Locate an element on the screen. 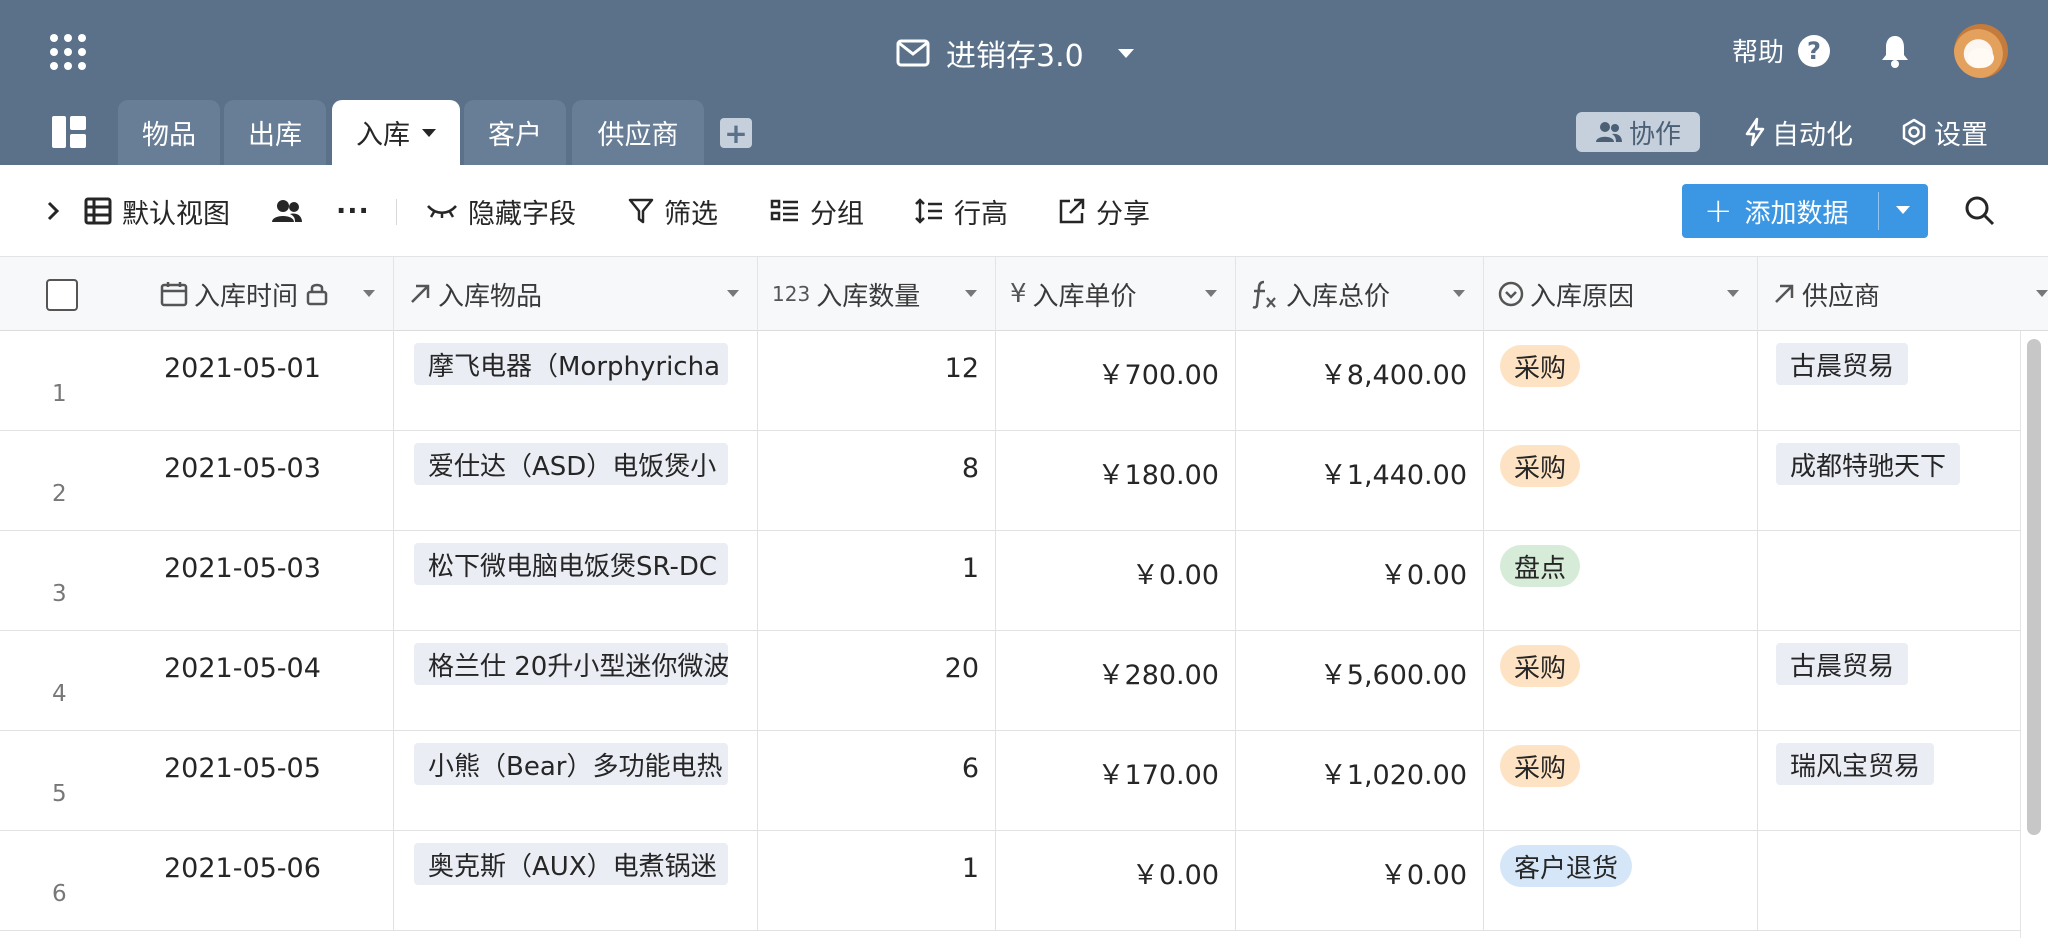  automation-button: 自动化 is located at coordinates (1798, 132).